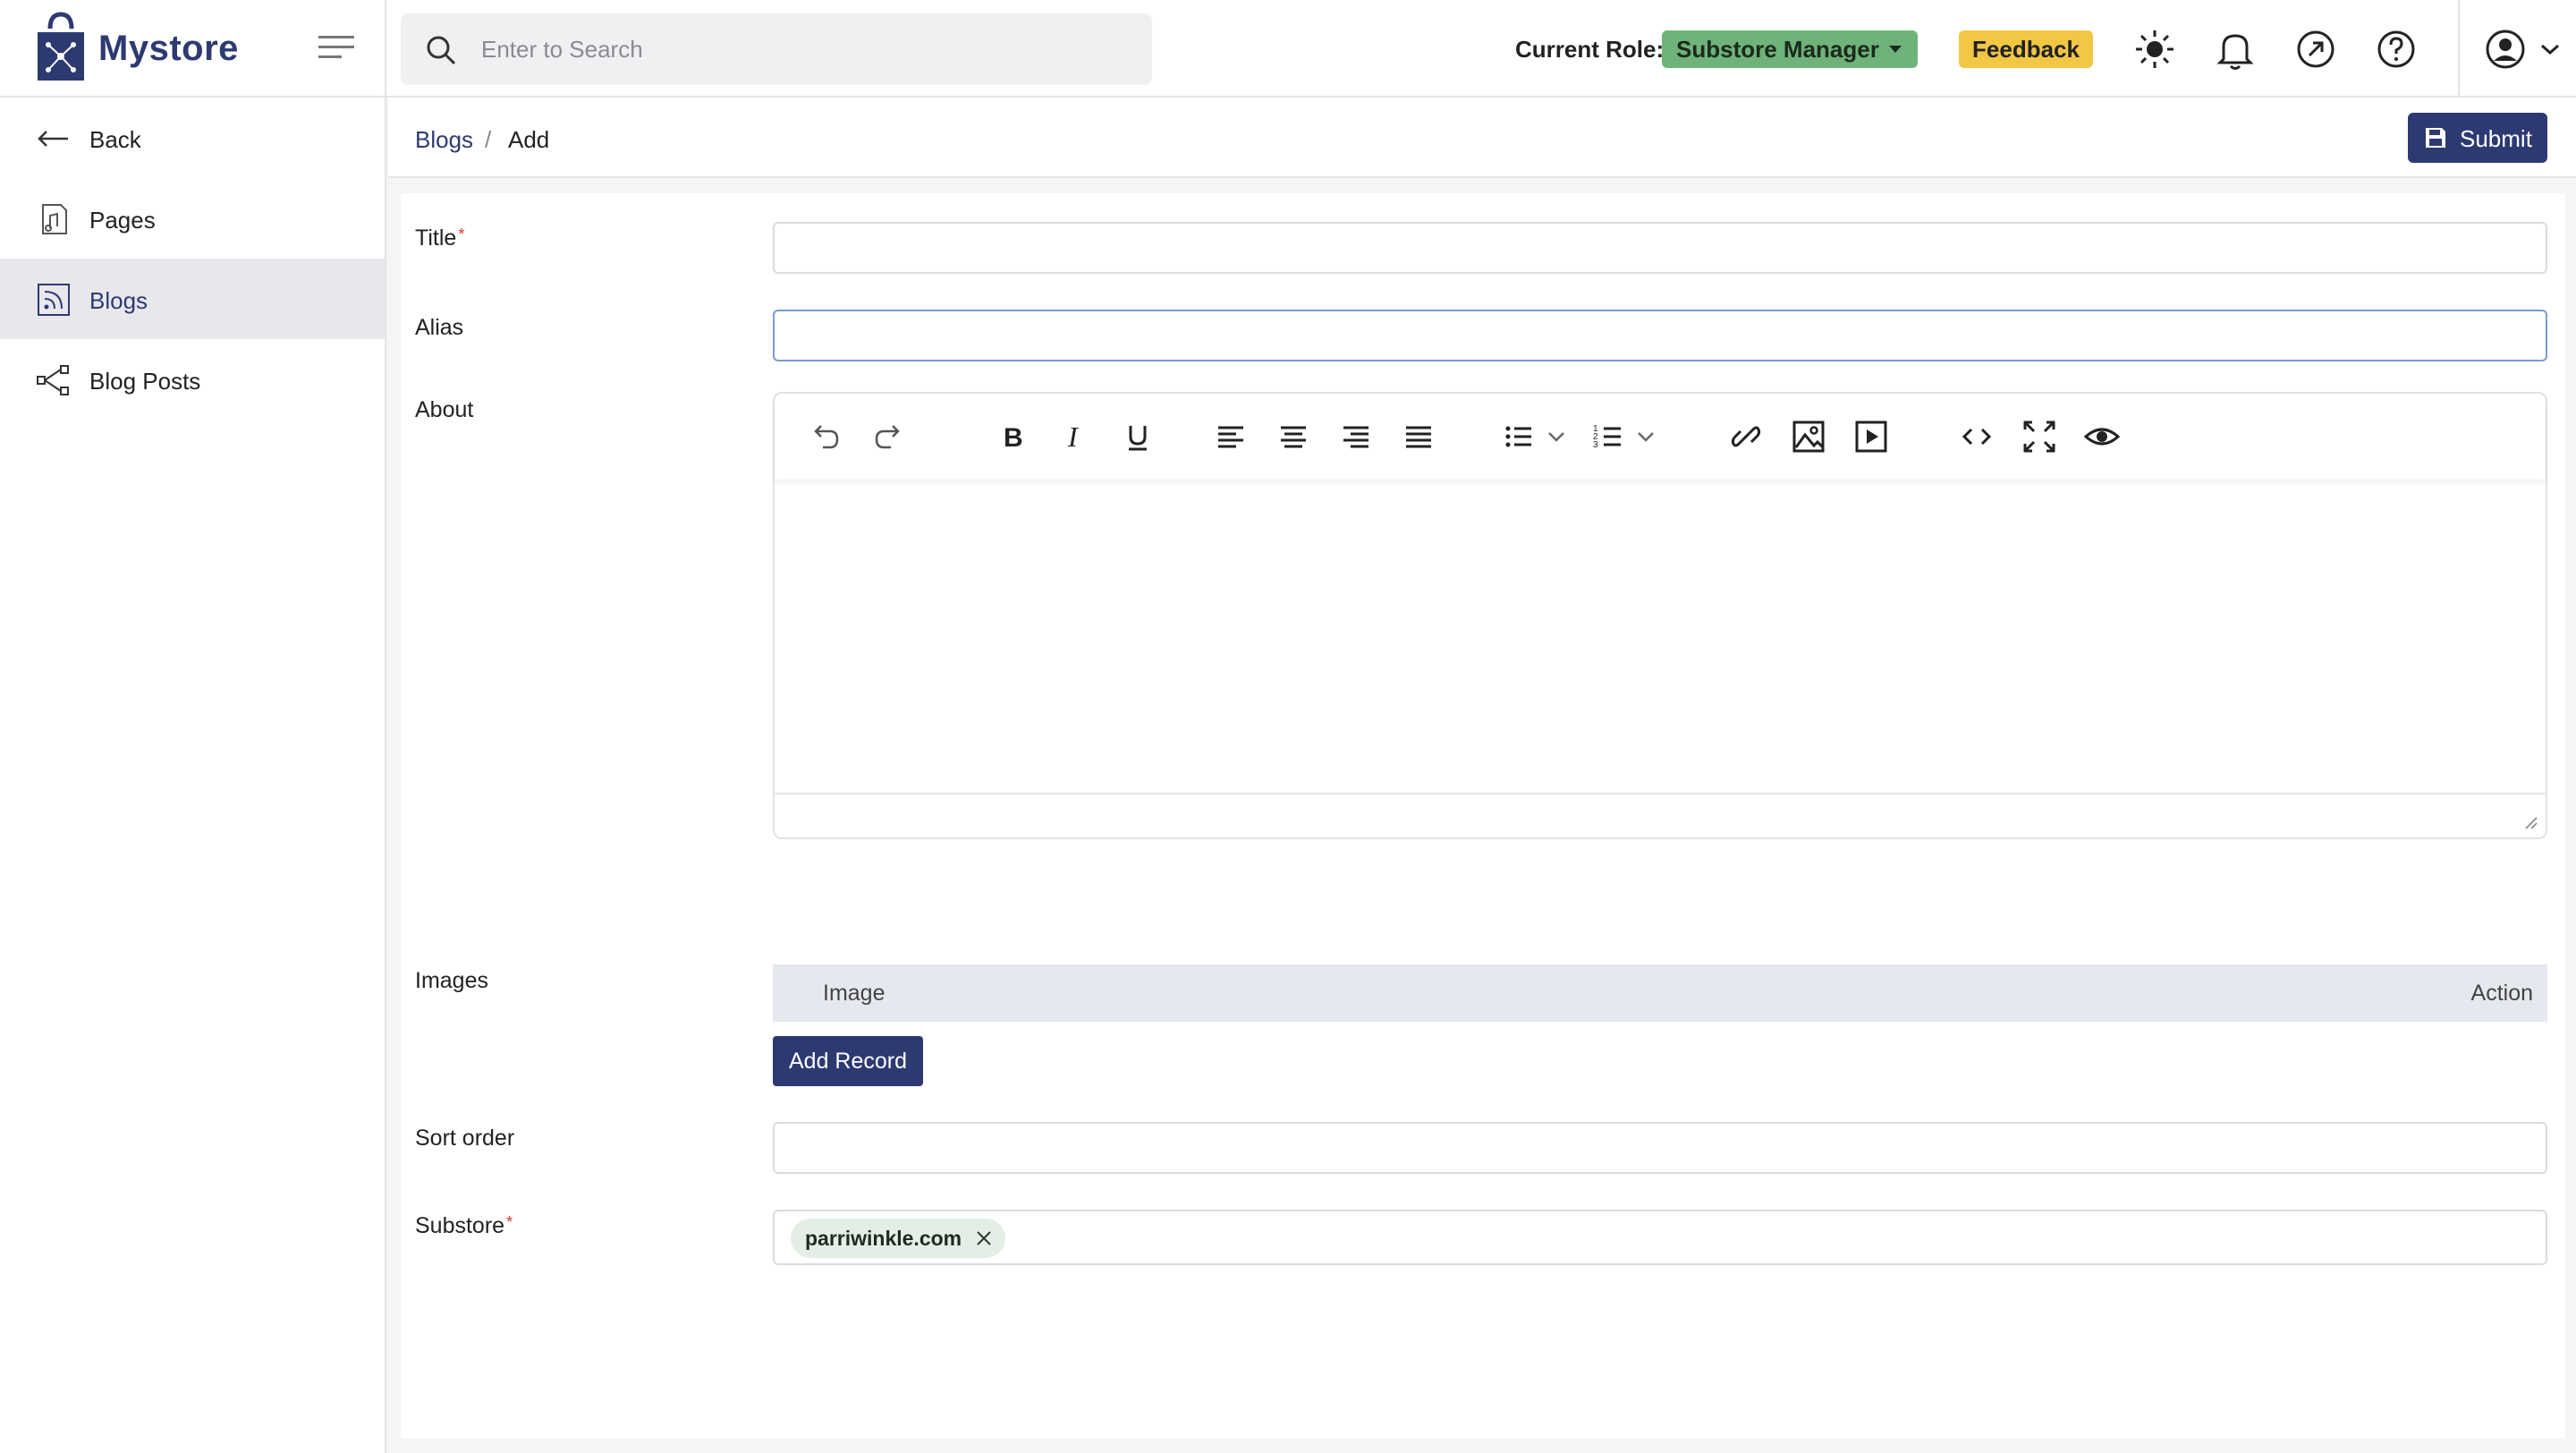 The width and height of the screenshot is (2576, 1453). What do you see at coordinates (1895, 49) in the screenshot?
I see `caret-down-icon` at bounding box center [1895, 49].